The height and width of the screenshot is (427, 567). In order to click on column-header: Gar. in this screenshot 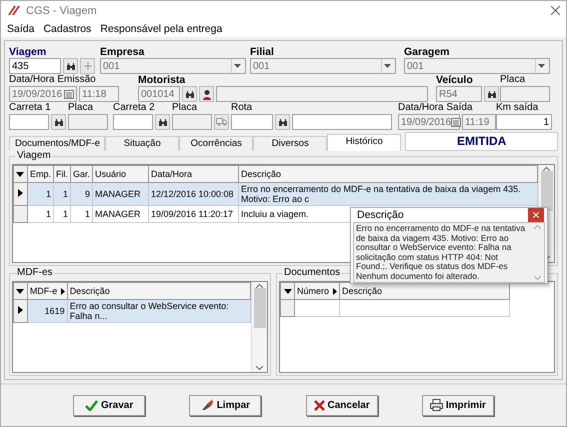, I will do `click(81, 174)`.